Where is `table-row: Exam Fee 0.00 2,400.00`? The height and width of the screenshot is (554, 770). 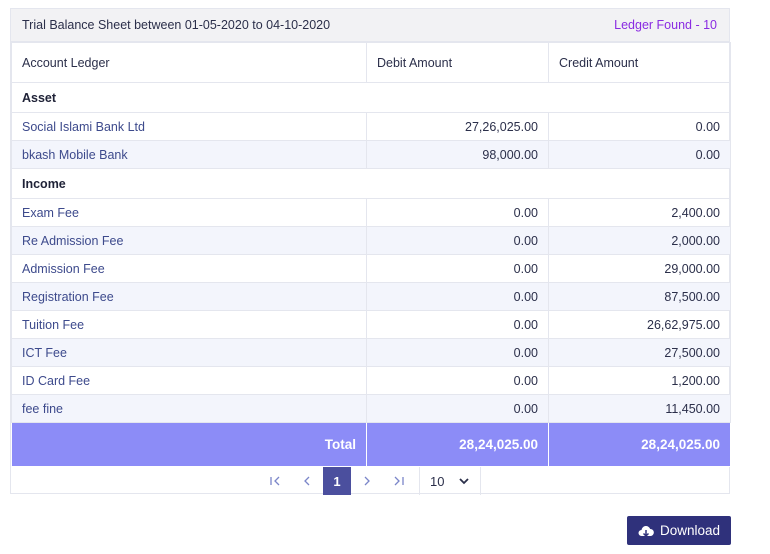
table-row: Exam Fee 0.00 2,400.00 is located at coordinates (371, 212).